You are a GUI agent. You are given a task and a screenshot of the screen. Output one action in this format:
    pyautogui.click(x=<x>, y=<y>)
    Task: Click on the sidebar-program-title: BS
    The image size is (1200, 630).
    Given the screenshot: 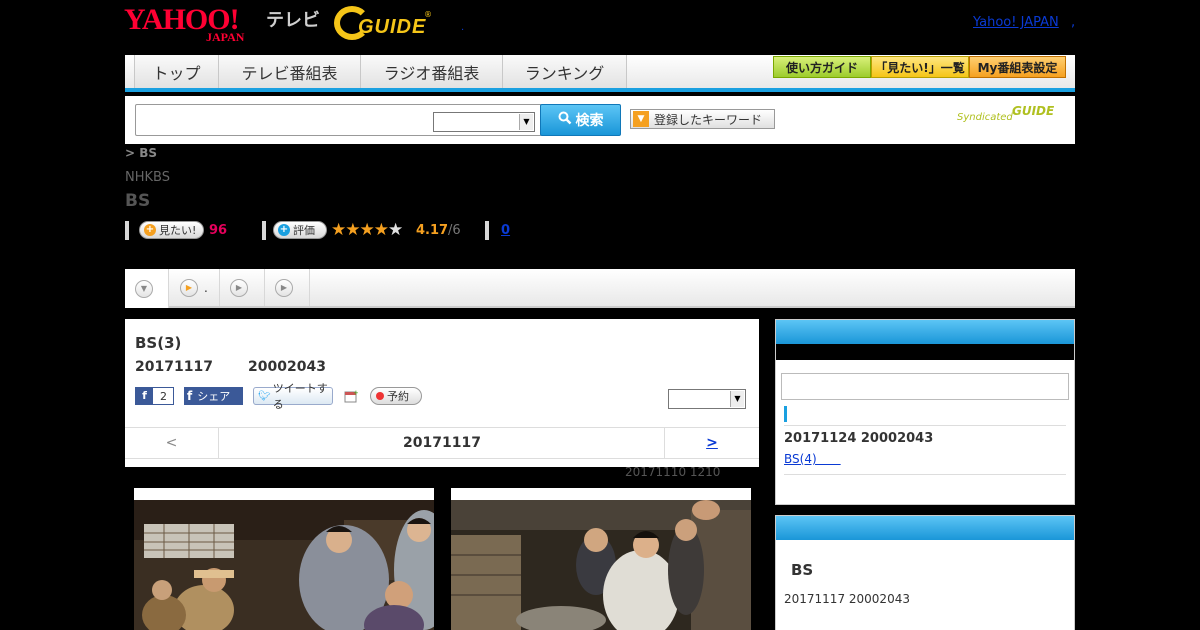 What is the action you would take?
    pyautogui.click(x=802, y=570)
    